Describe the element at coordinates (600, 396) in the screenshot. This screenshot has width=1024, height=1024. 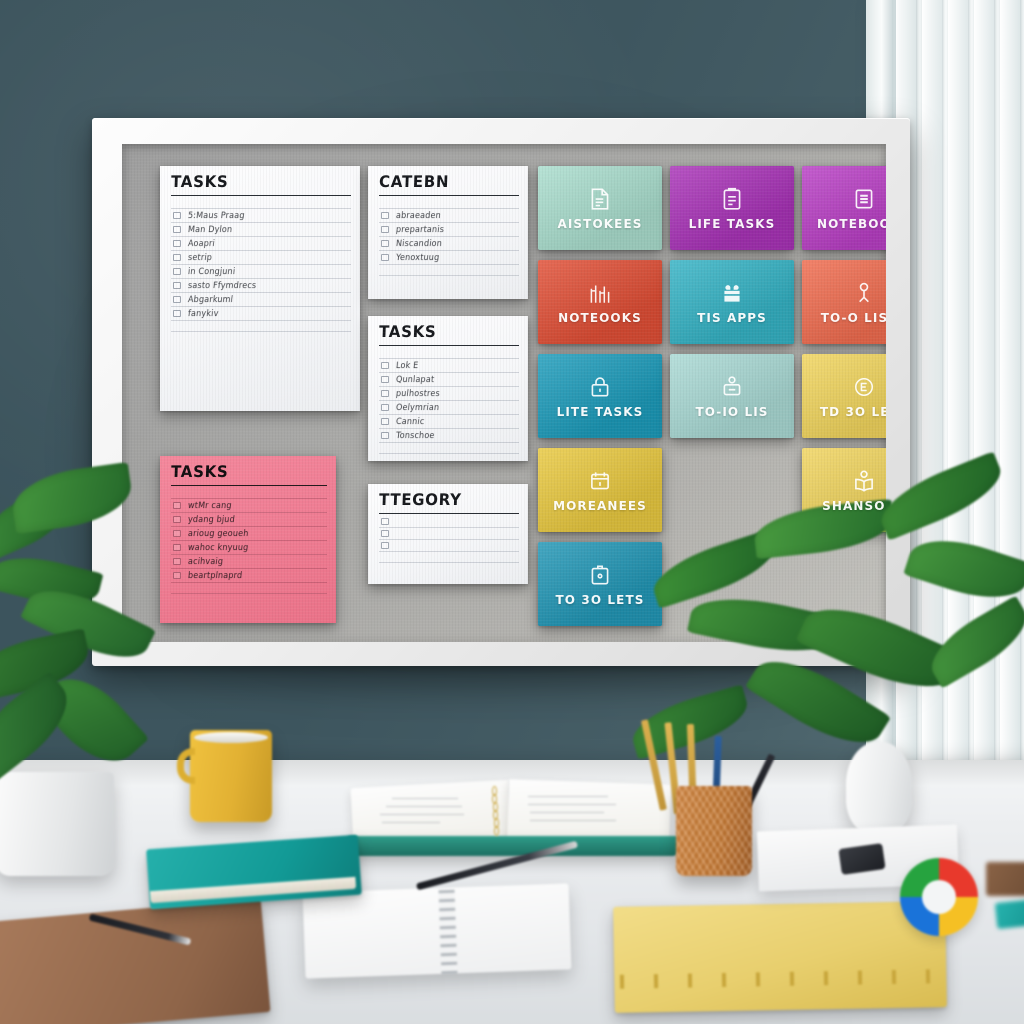
I see `card-lite-tasks: LITE TASKS` at that location.